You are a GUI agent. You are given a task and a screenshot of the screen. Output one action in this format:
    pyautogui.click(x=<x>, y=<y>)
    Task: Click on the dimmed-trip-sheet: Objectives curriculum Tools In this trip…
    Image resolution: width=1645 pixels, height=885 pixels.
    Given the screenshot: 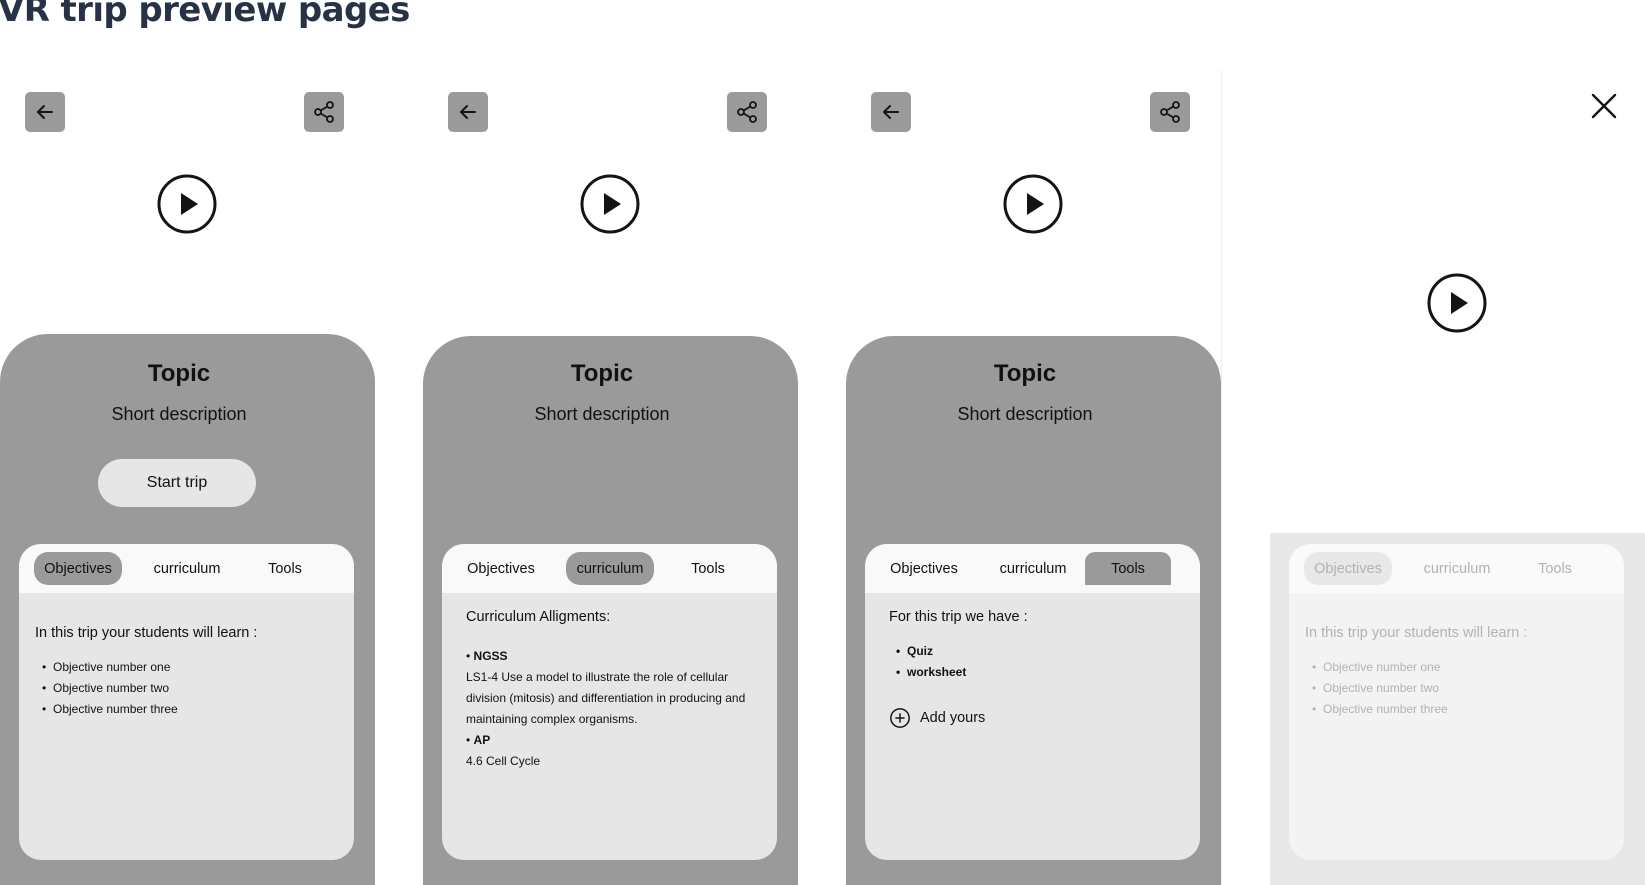 What is the action you would take?
    pyautogui.click(x=1457, y=709)
    